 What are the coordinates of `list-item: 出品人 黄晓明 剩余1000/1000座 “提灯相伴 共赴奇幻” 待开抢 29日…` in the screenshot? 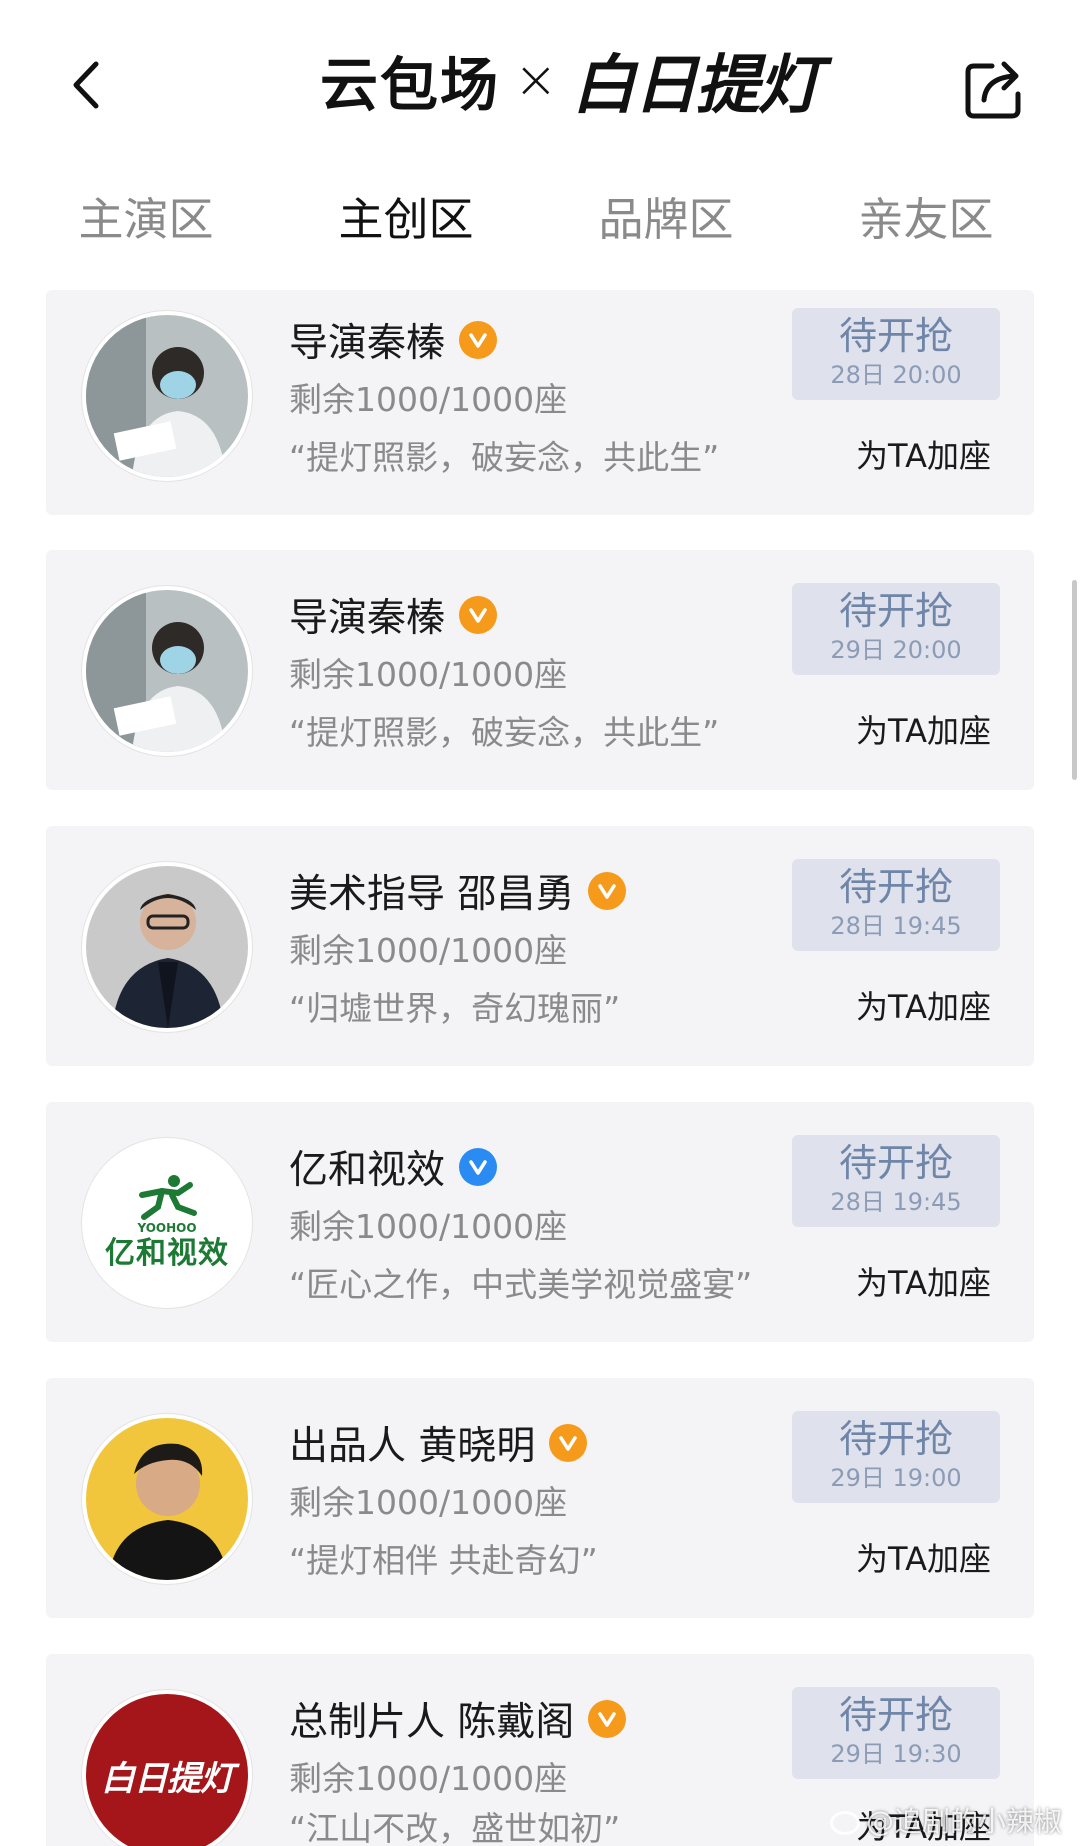 It's located at (540, 1498).